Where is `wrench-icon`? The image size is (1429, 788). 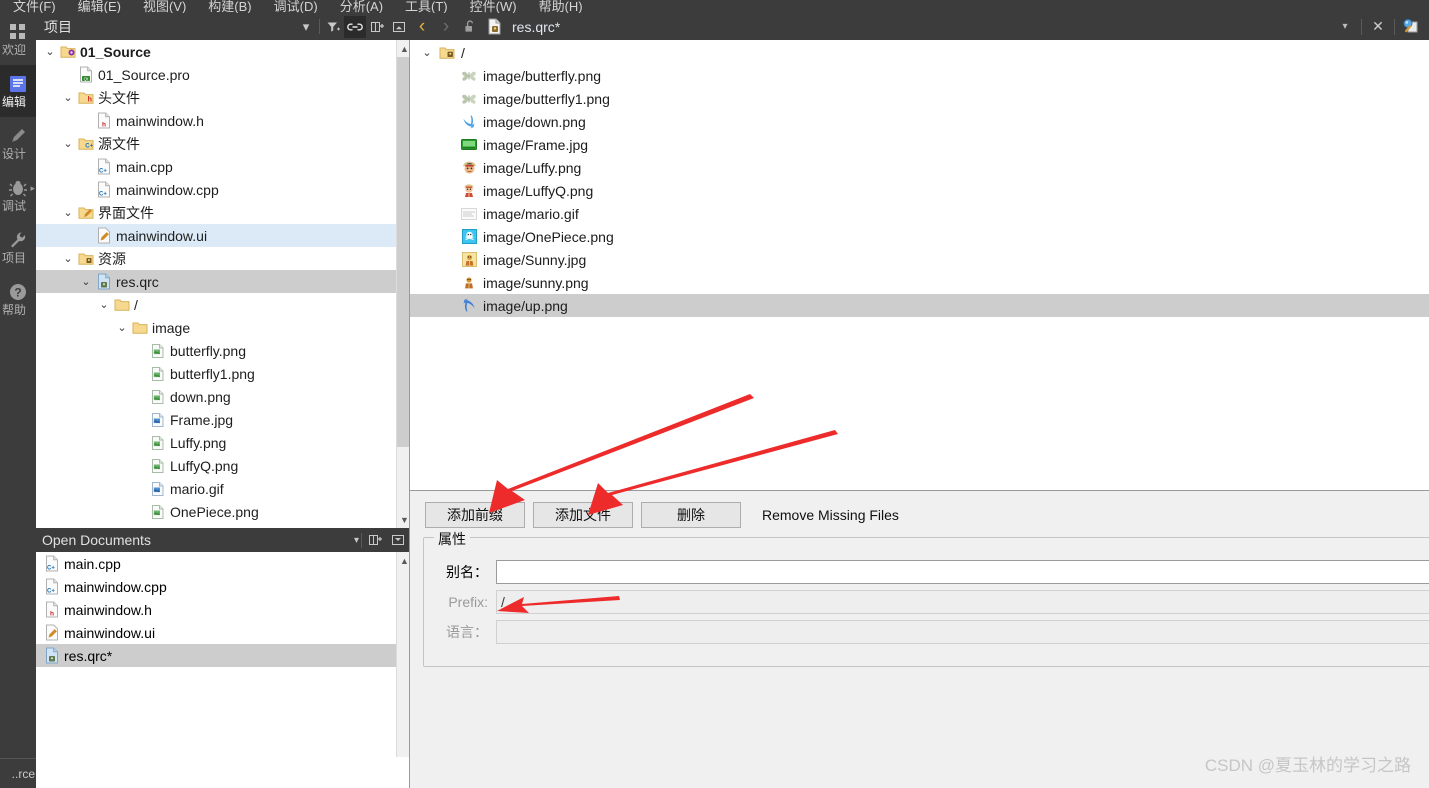 wrench-icon is located at coordinates (18, 240).